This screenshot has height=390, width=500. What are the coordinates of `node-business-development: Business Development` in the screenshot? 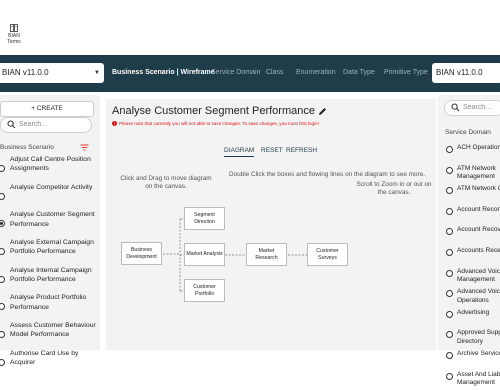 It's located at (141, 253).